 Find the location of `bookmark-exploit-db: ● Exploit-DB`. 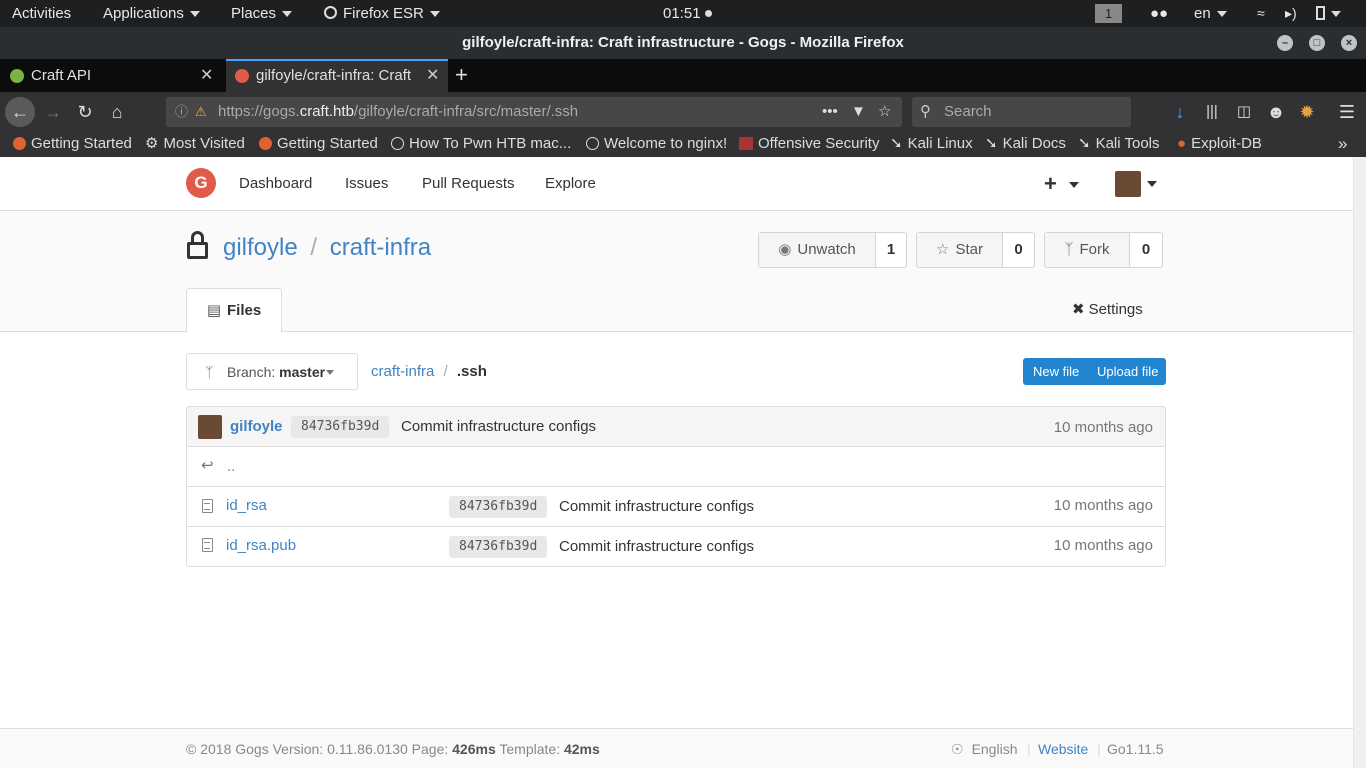

bookmark-exploit-db: ● Exploit-DB is located at coordinates (1219, 144).